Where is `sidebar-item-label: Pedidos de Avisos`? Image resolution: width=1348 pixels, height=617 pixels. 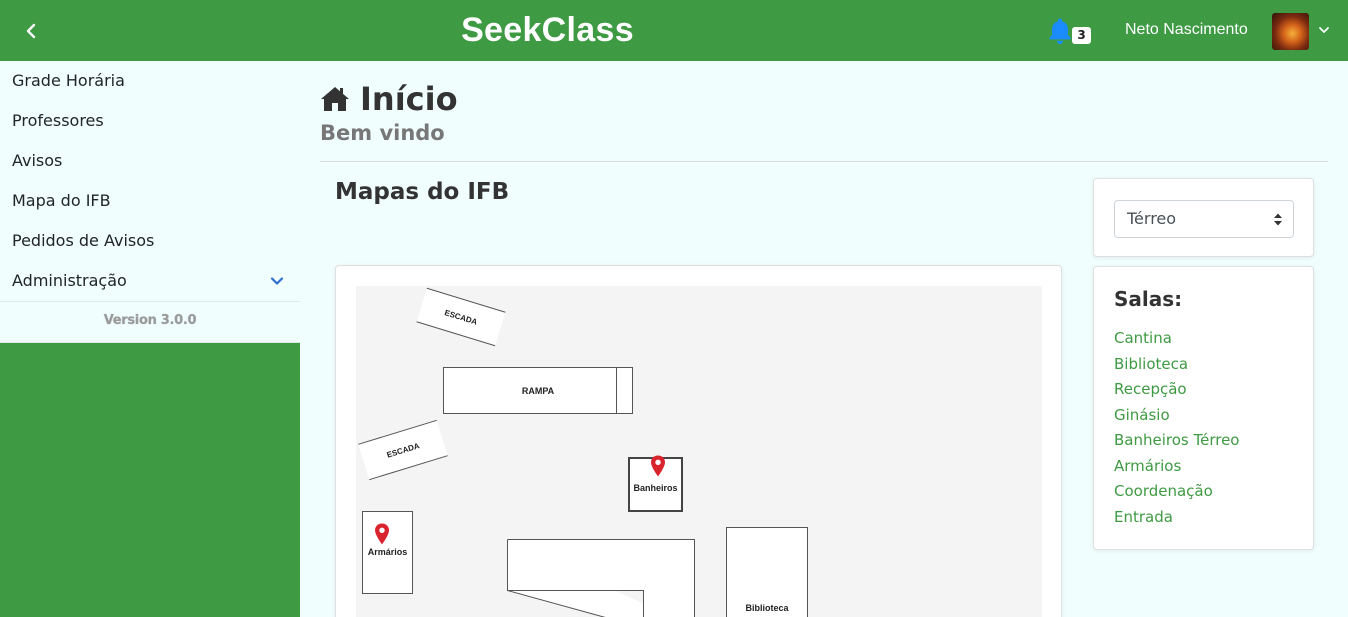 sidebar-item-label: Pedidos de Avisos is located at coordinates (83, 240).